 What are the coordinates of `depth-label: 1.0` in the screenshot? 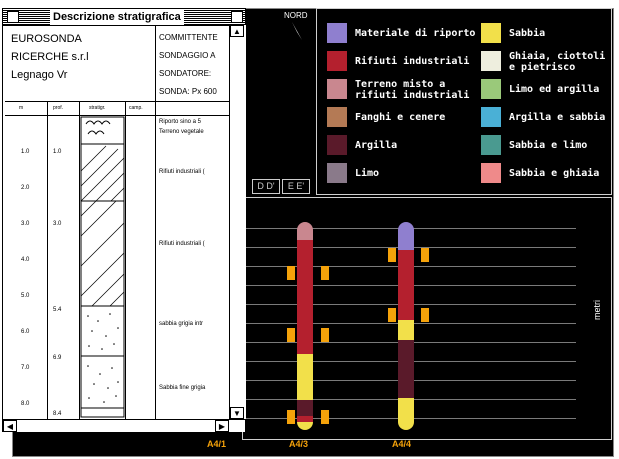 It's located at (25, 152).